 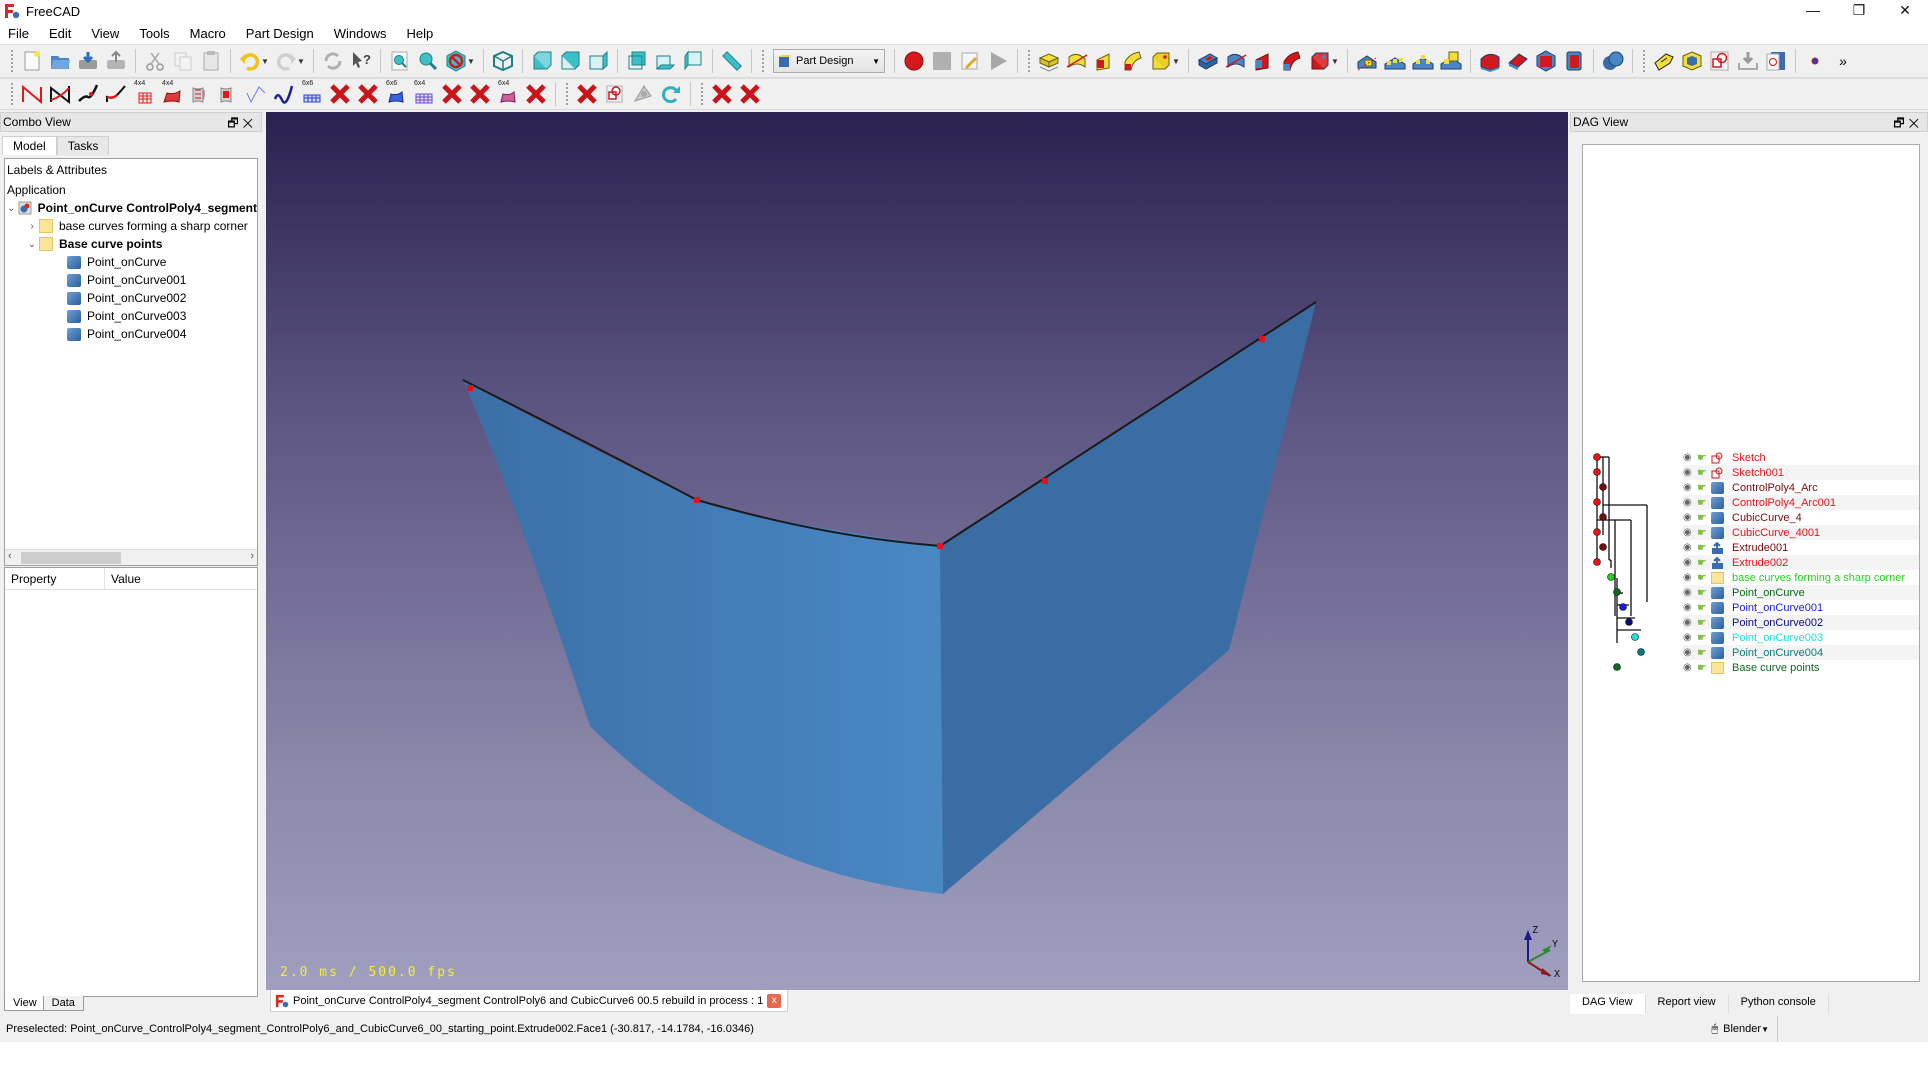 What do you see at coordinates (1720, 61) in the screenshot?
I see `sketch-button` at bounding box center [1720, 61].